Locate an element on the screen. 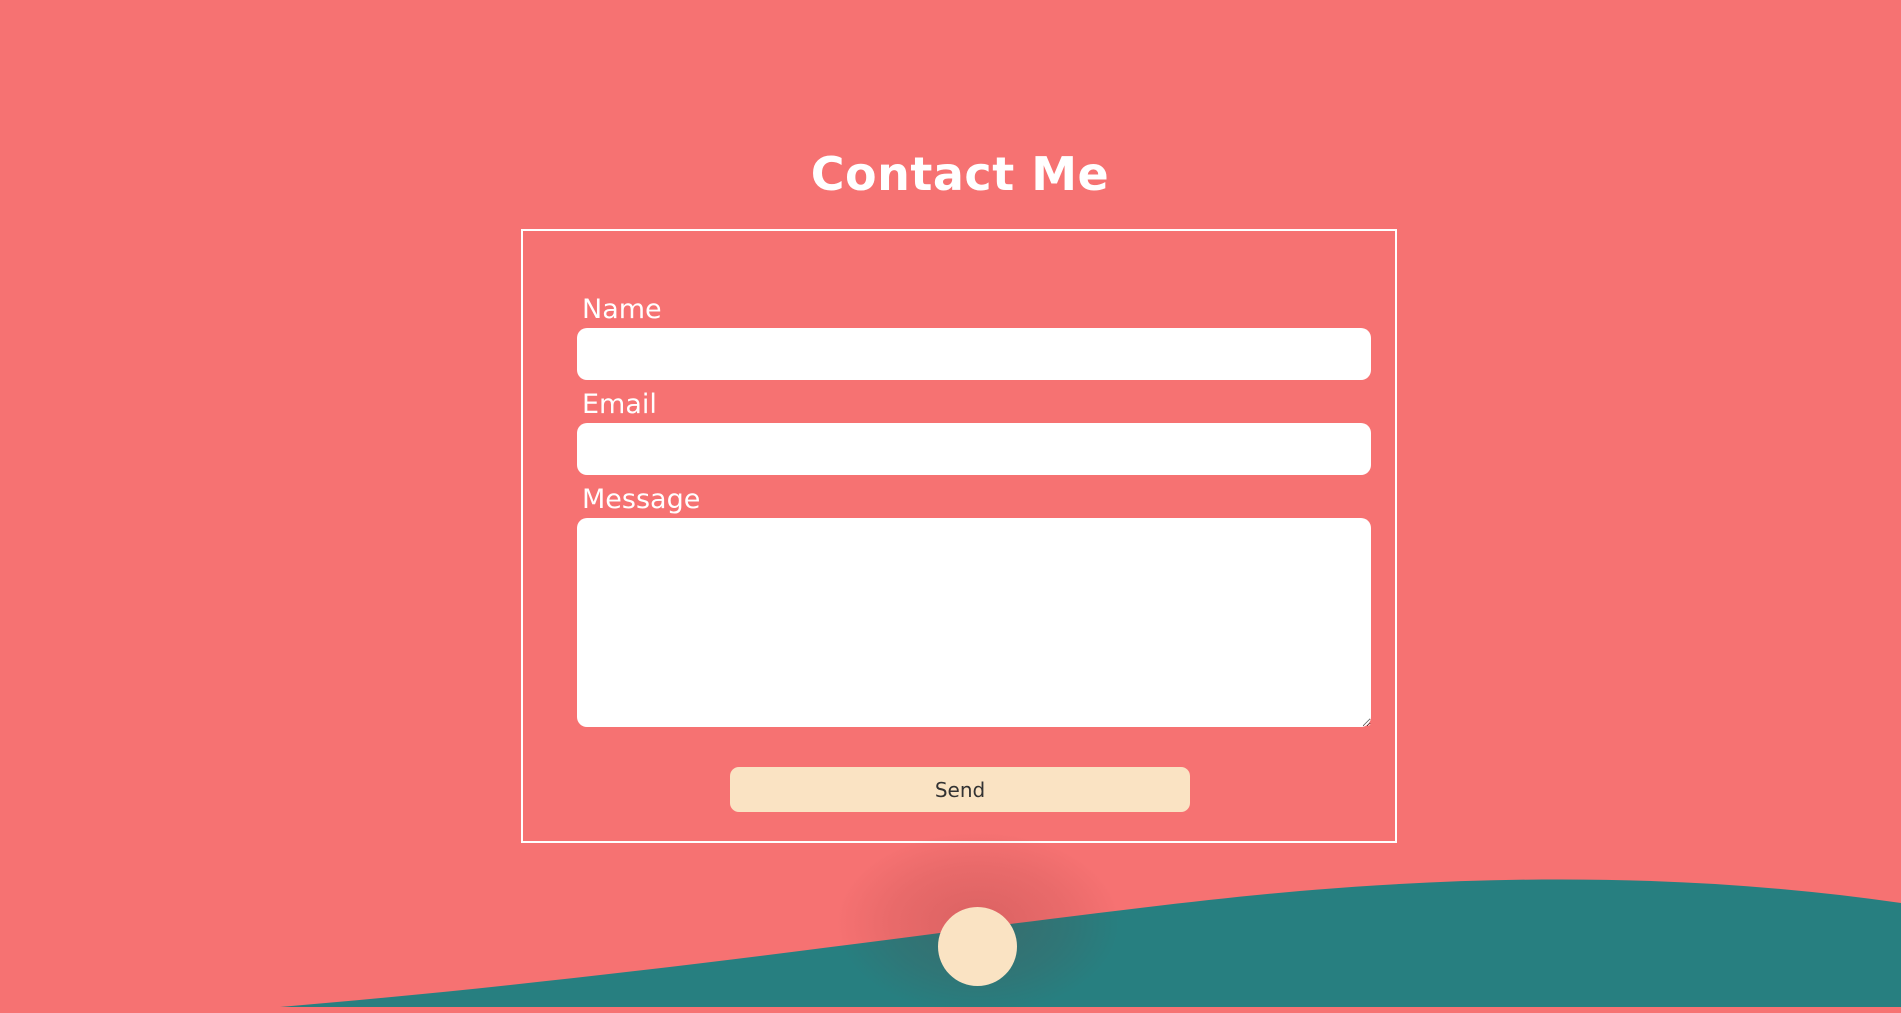 Image resolution: width=1901 pixels, height=1013 pixels. theme-toggle-button is located at coordinates (977, 946).